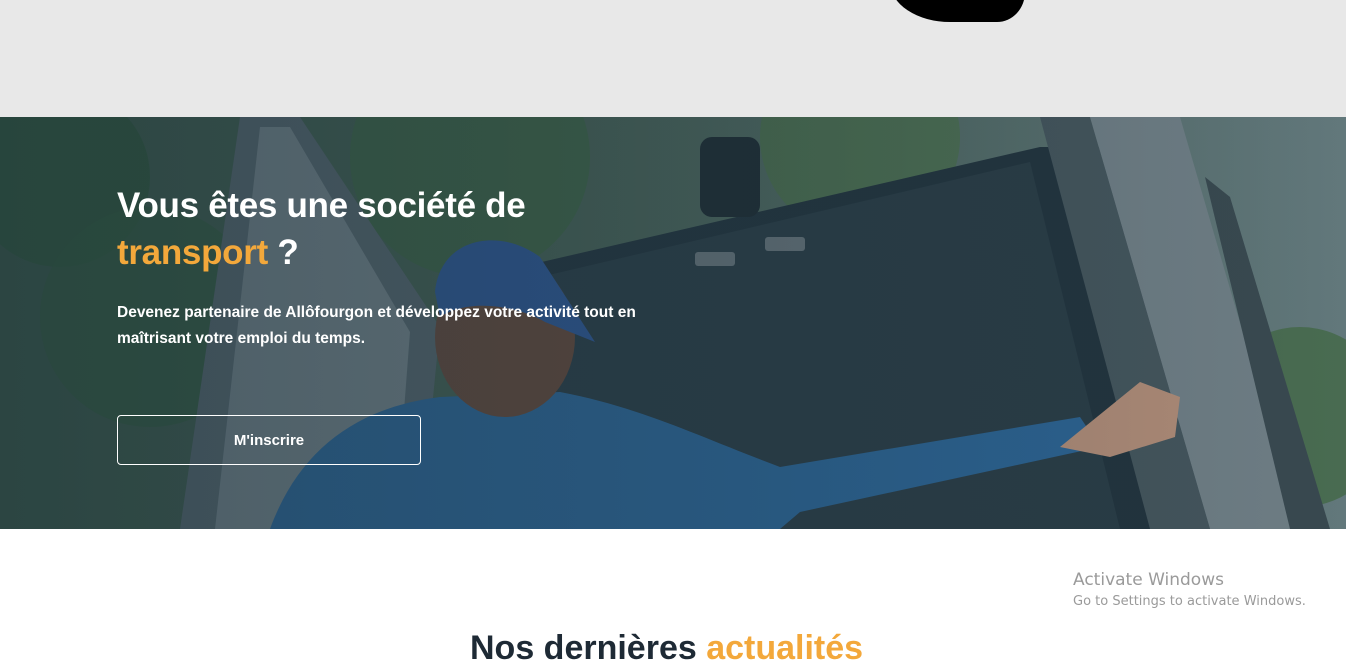 The width and height of the screenshot is (1346, 668). Describe the element at coordinates (1148, 580) in the screenshot. I see `watermark-title: Activate Windows` at that location.